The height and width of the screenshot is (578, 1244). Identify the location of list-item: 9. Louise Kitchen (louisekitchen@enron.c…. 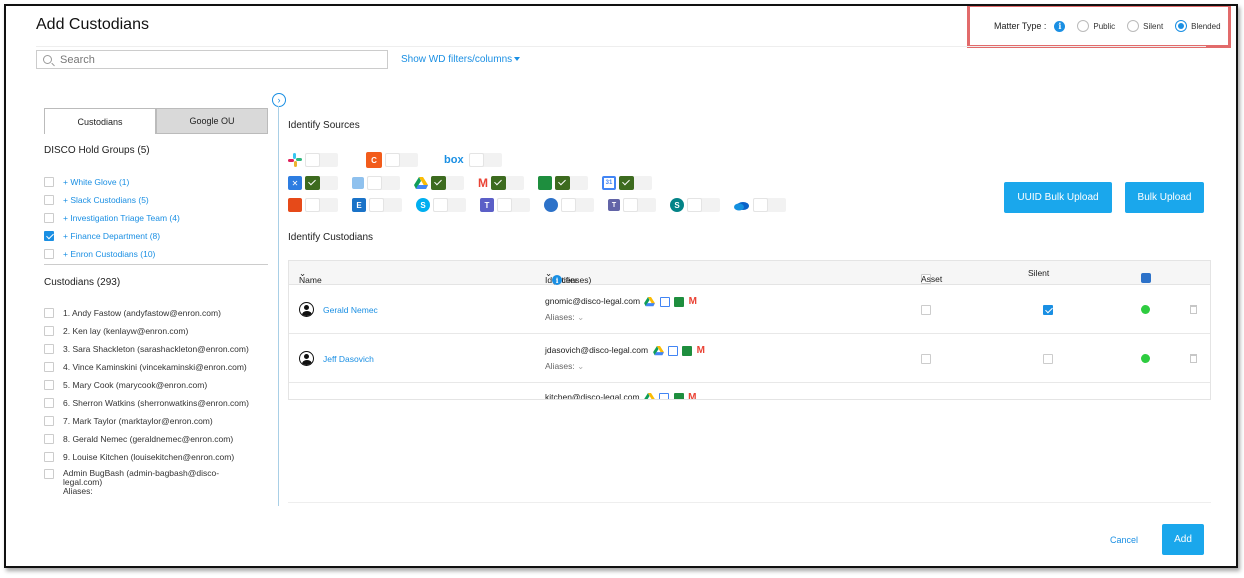
(146, 457).